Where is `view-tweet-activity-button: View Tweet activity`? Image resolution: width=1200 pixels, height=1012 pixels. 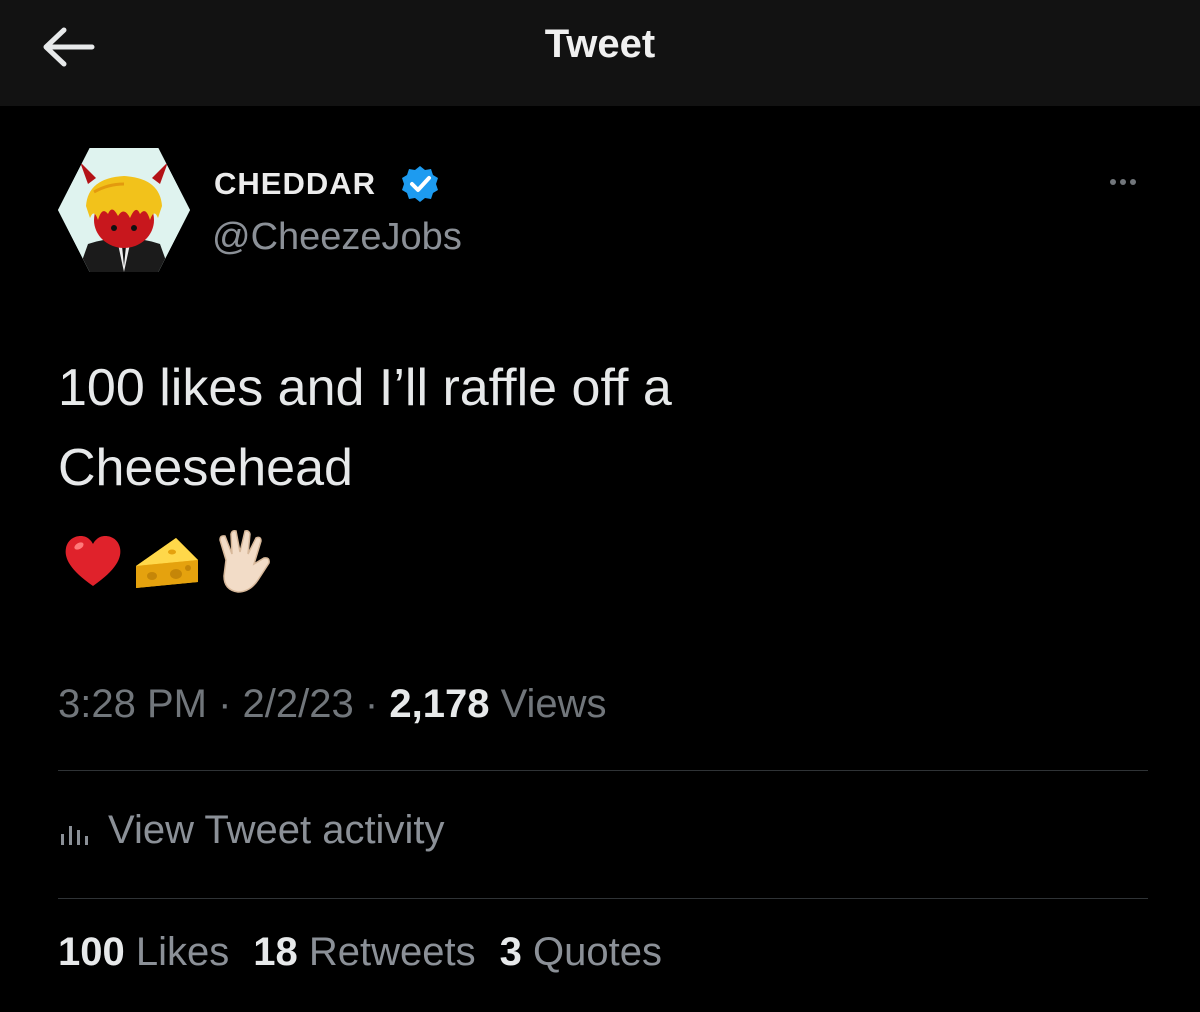 view-tweet-activity-button: View Tweet activity is located at coordinates (251, 830).